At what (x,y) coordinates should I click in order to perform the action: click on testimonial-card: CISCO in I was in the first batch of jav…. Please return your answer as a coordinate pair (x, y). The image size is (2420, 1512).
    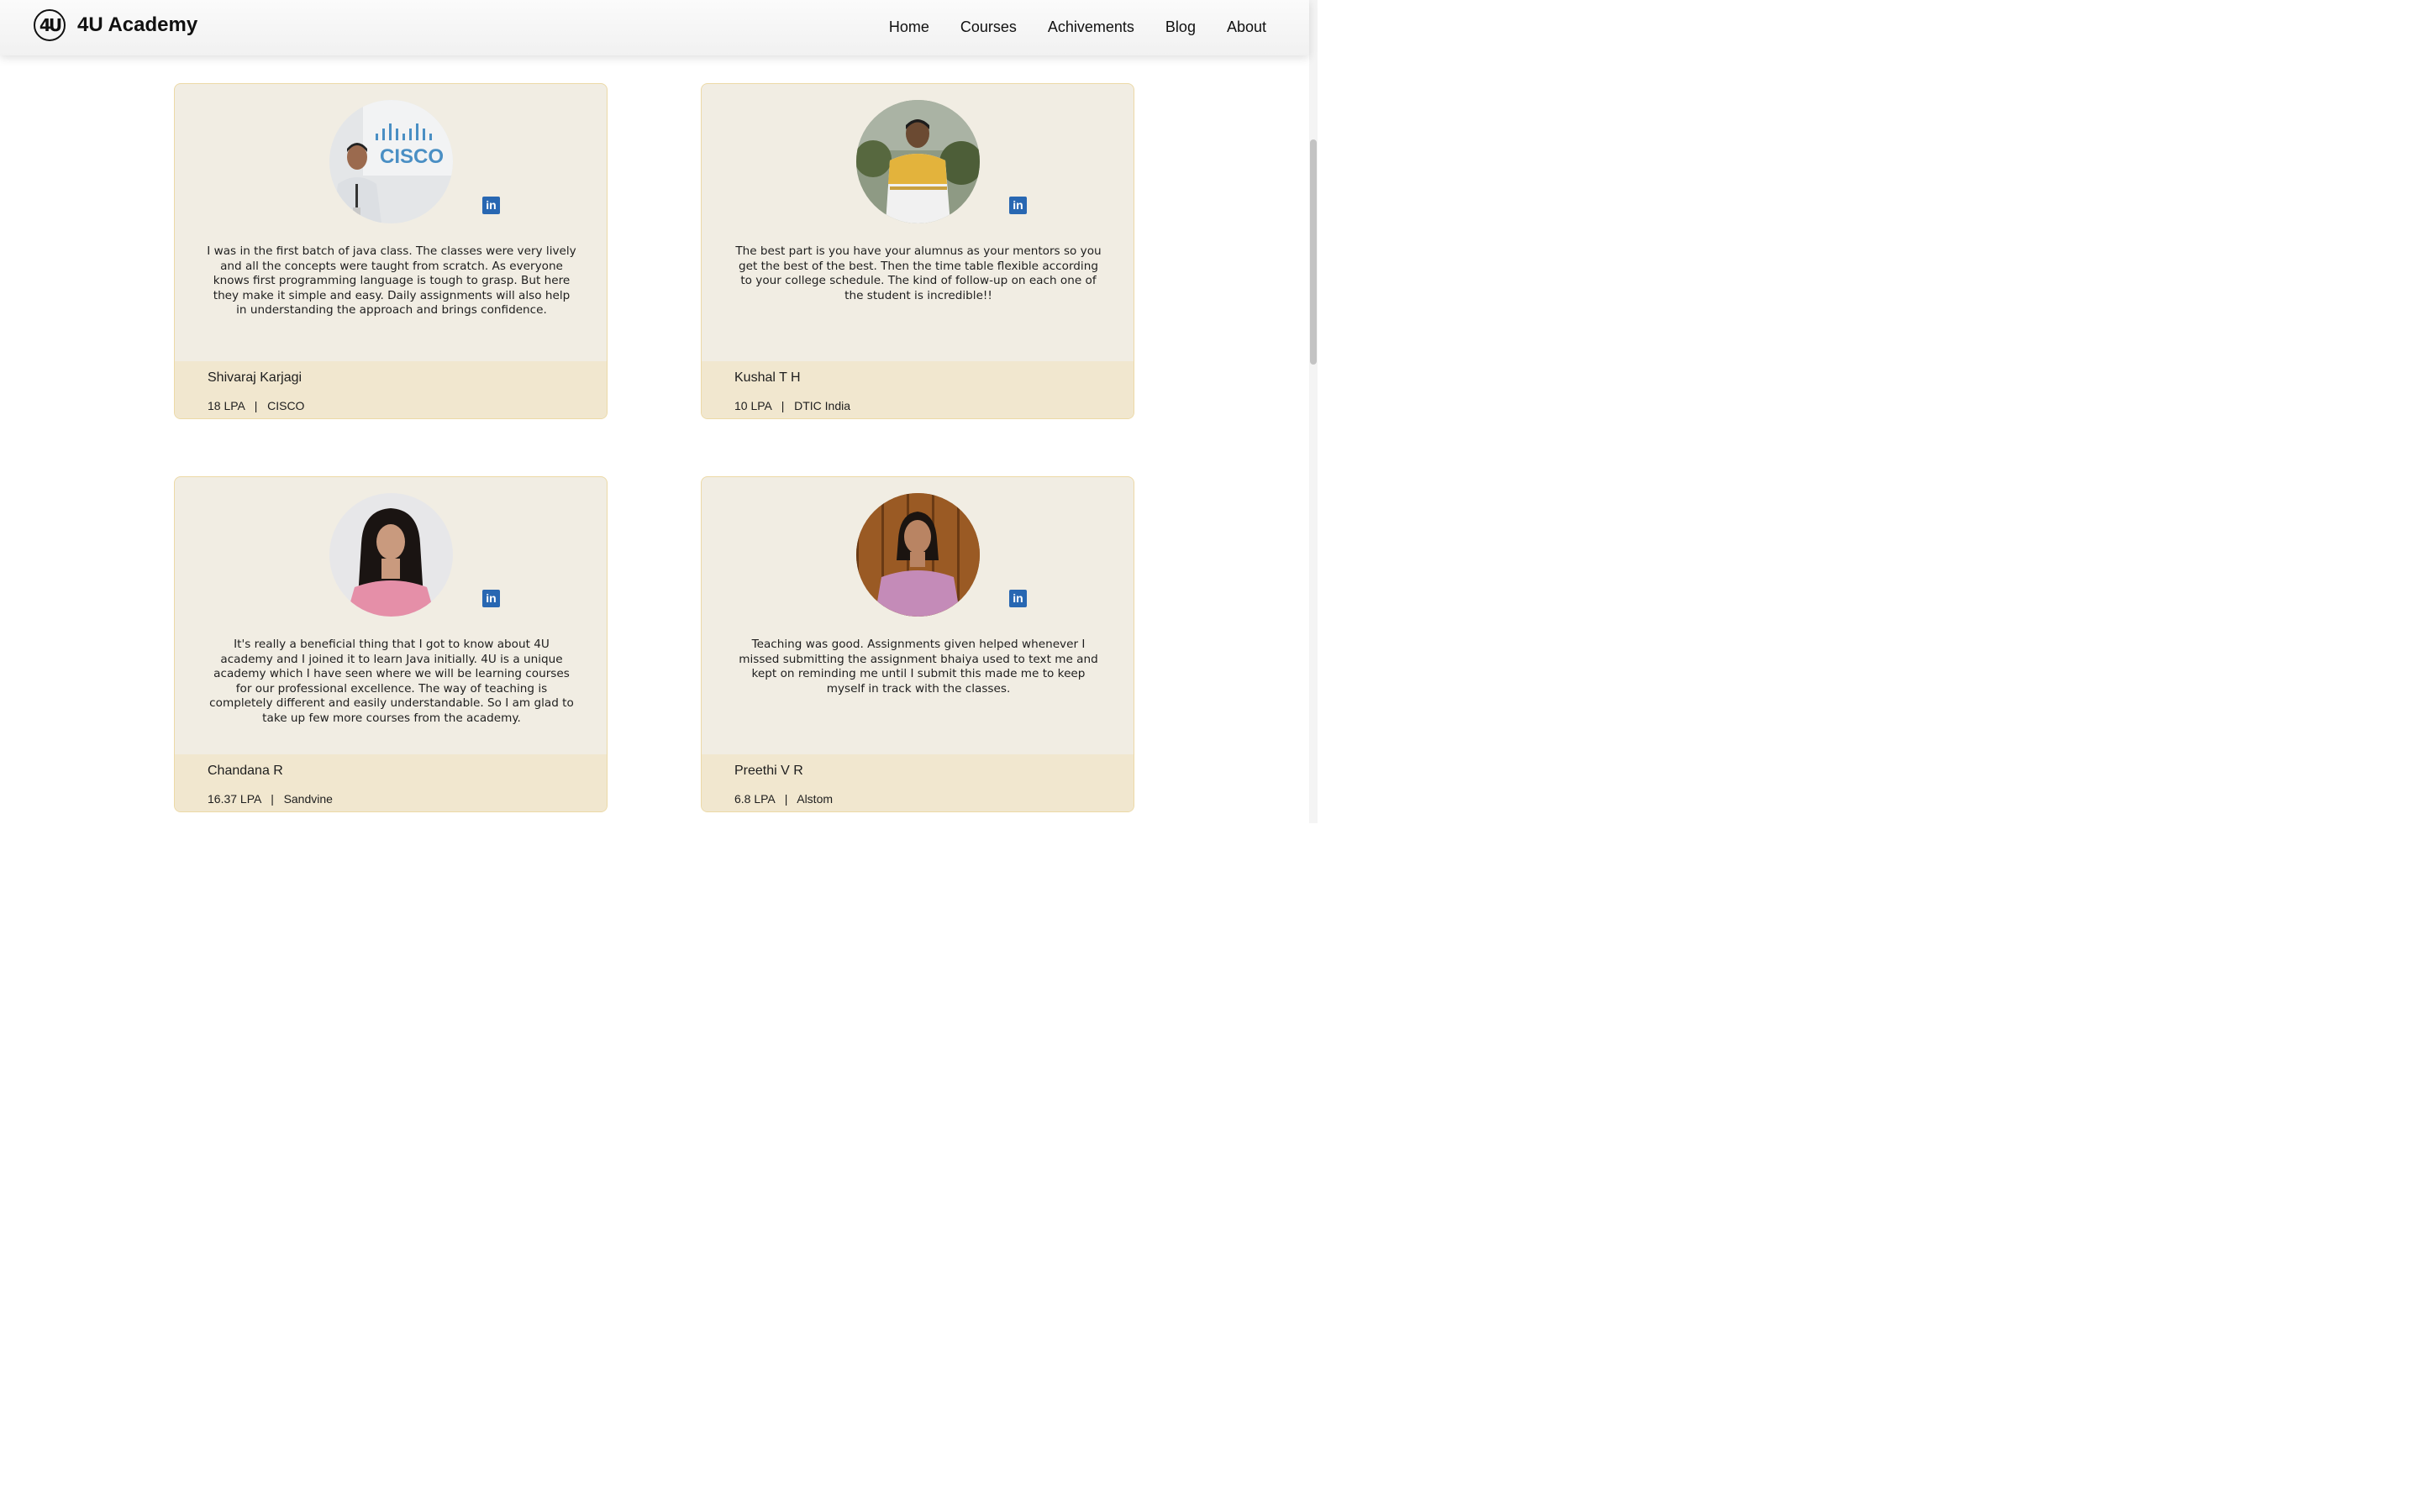
    Looking at the image, I should click on (391, 251).